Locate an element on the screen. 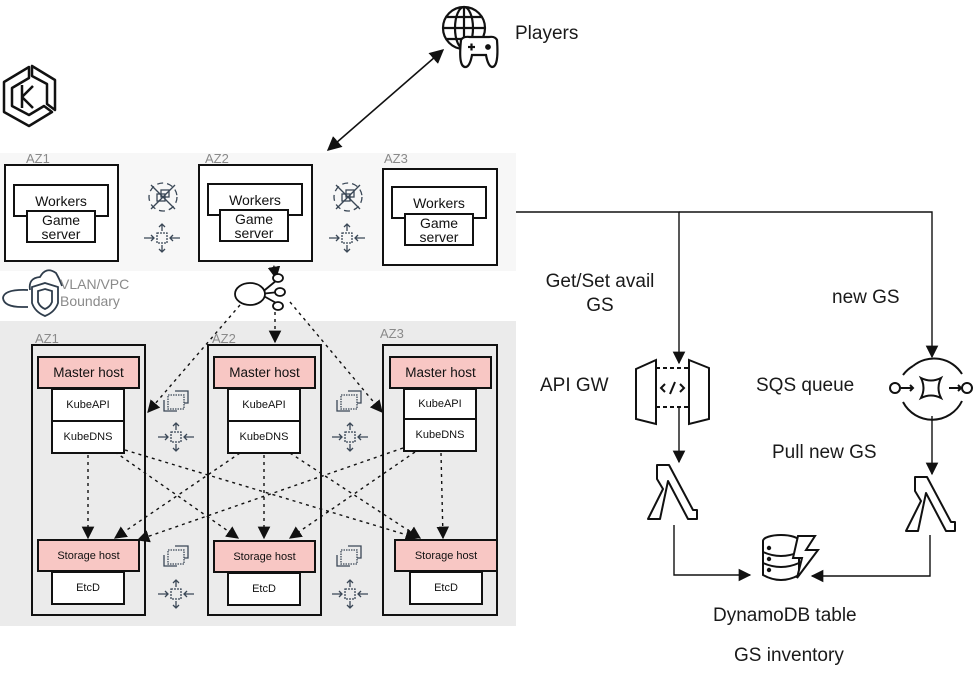 The height and width of the screenshot is (679, 974). dynamodb-icon is located at coordinates (791, 557).